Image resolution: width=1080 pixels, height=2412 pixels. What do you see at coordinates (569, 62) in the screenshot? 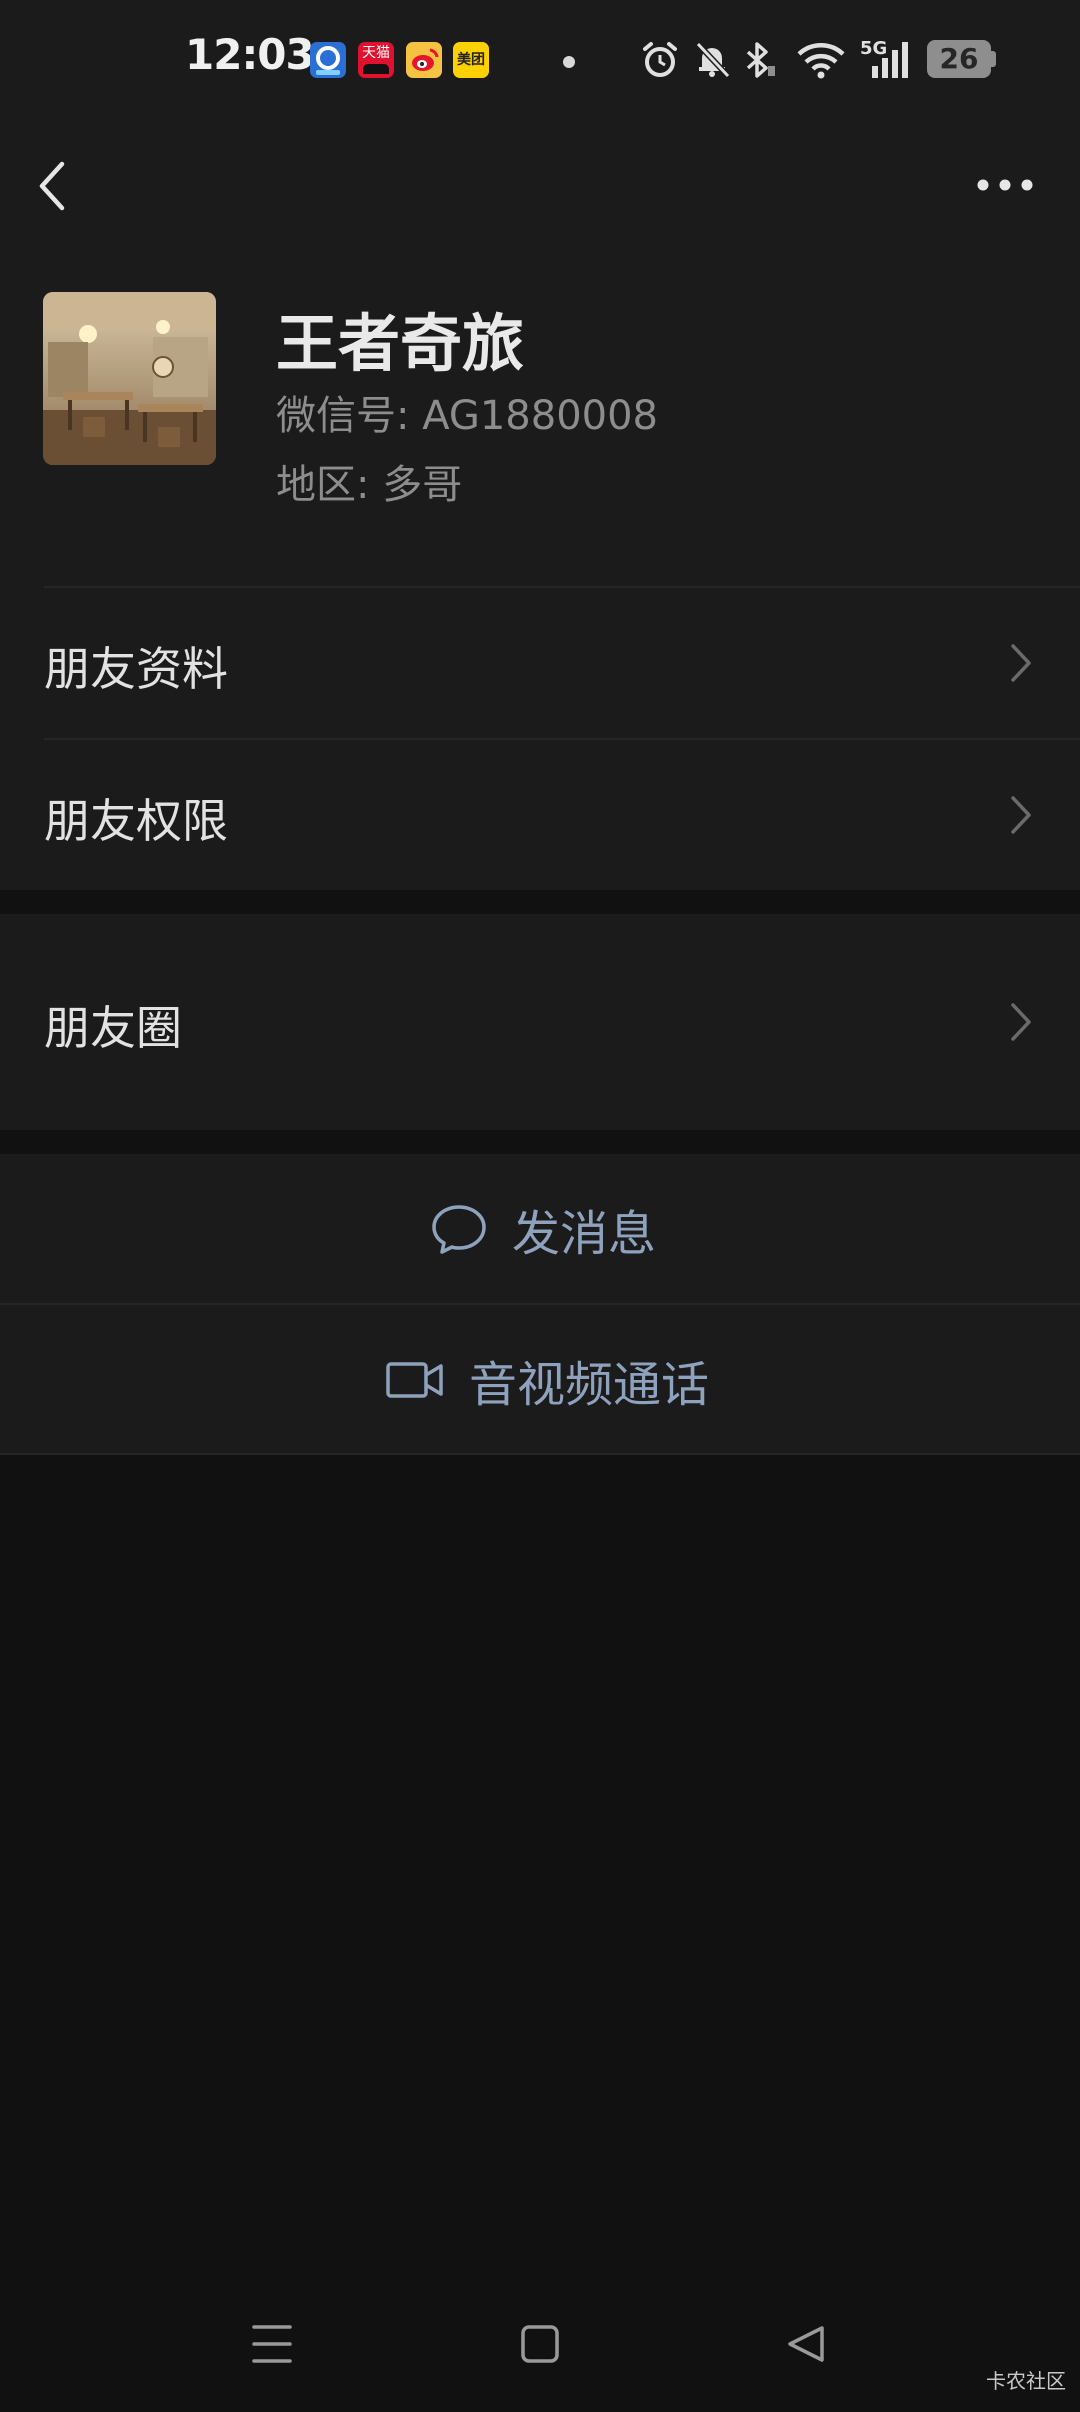
I see `notification-dot-icon` at bounding box center [569, 62].